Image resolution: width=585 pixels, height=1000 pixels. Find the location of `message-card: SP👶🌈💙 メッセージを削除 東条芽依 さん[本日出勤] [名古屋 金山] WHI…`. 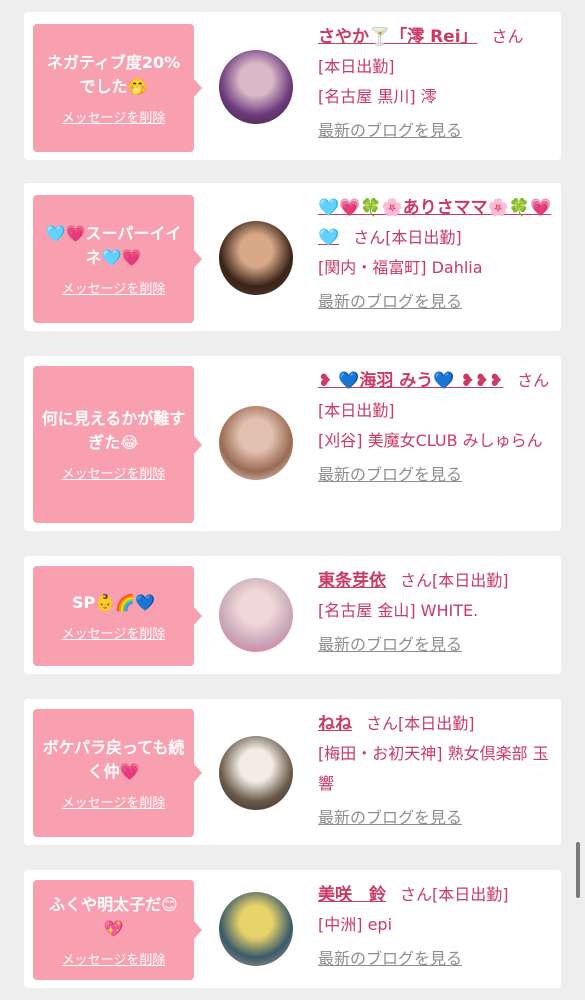

message-card: SP👶🌈💙 メッセージを削除 東条芽依 さん[本日出勤] [名古屋 金山] WHI… is located at coordinates (292, 615).